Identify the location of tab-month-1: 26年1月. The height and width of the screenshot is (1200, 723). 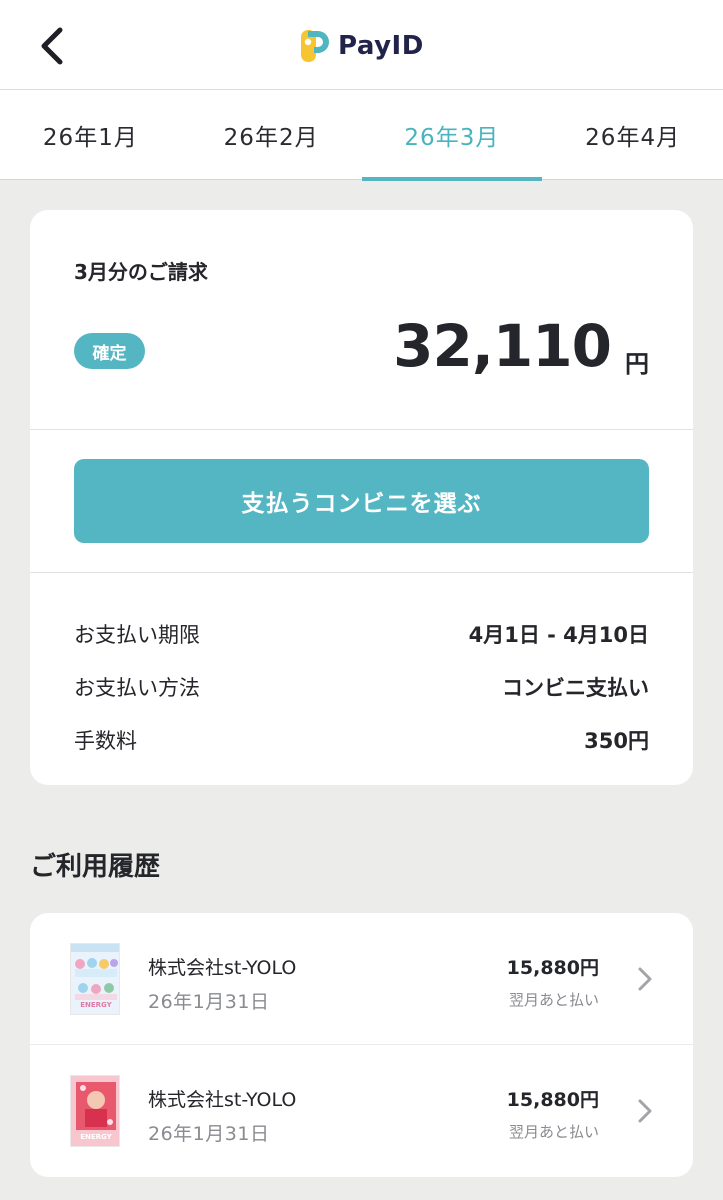
(90, 135).